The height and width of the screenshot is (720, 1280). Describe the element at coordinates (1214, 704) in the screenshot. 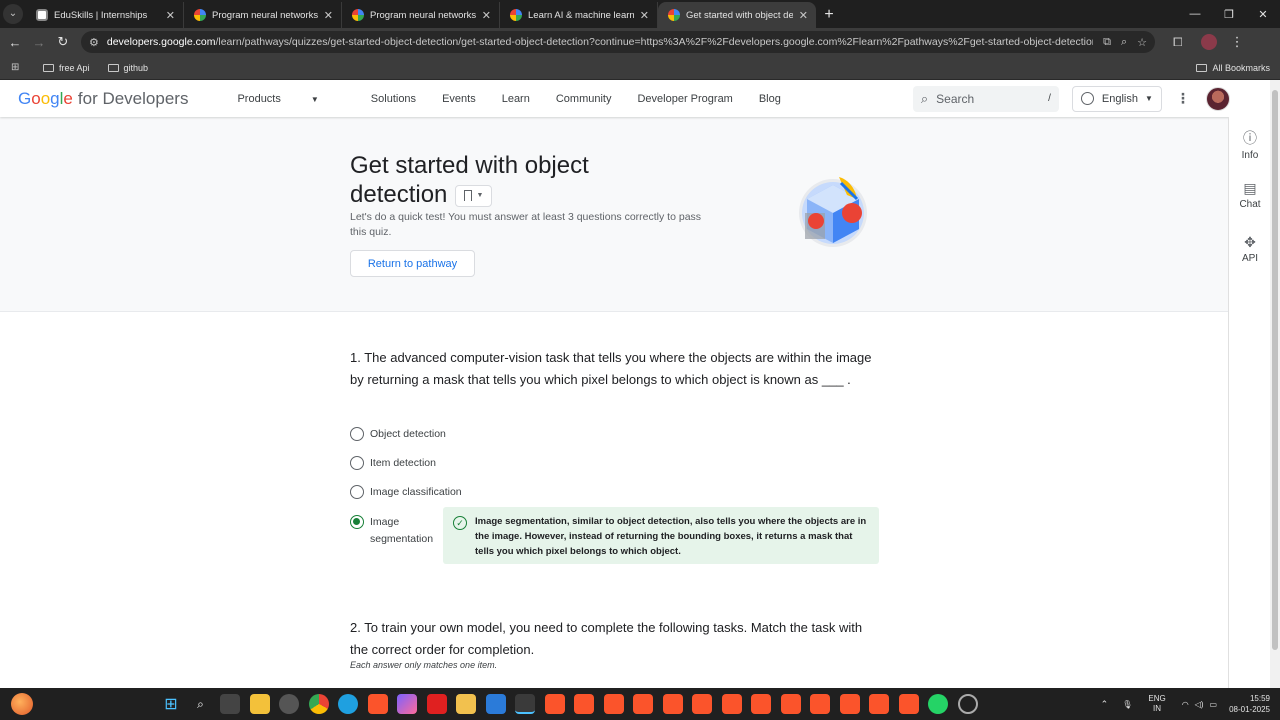

I see `battery-icon: ▭` at that location.